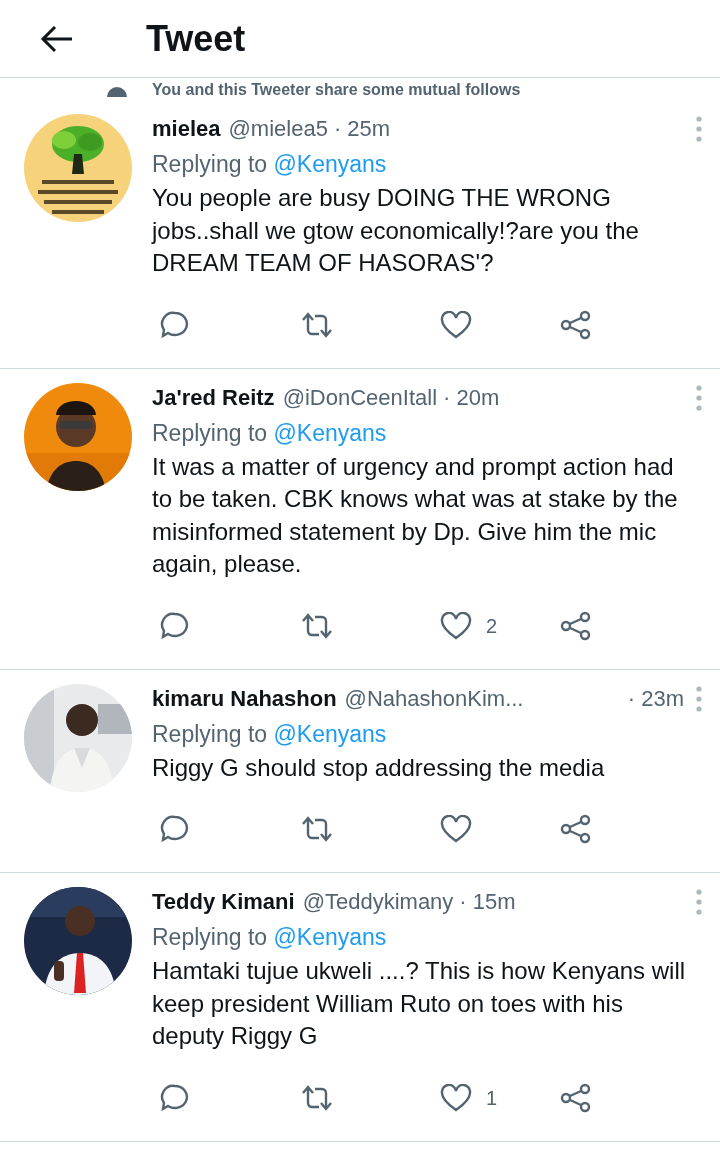 The image size is (720, 1154). Describe the element at coordinates (336, 90) in the screenshot. I see `mutual-follows-notice: You and this Tweeter share some mutual follows` at that location.